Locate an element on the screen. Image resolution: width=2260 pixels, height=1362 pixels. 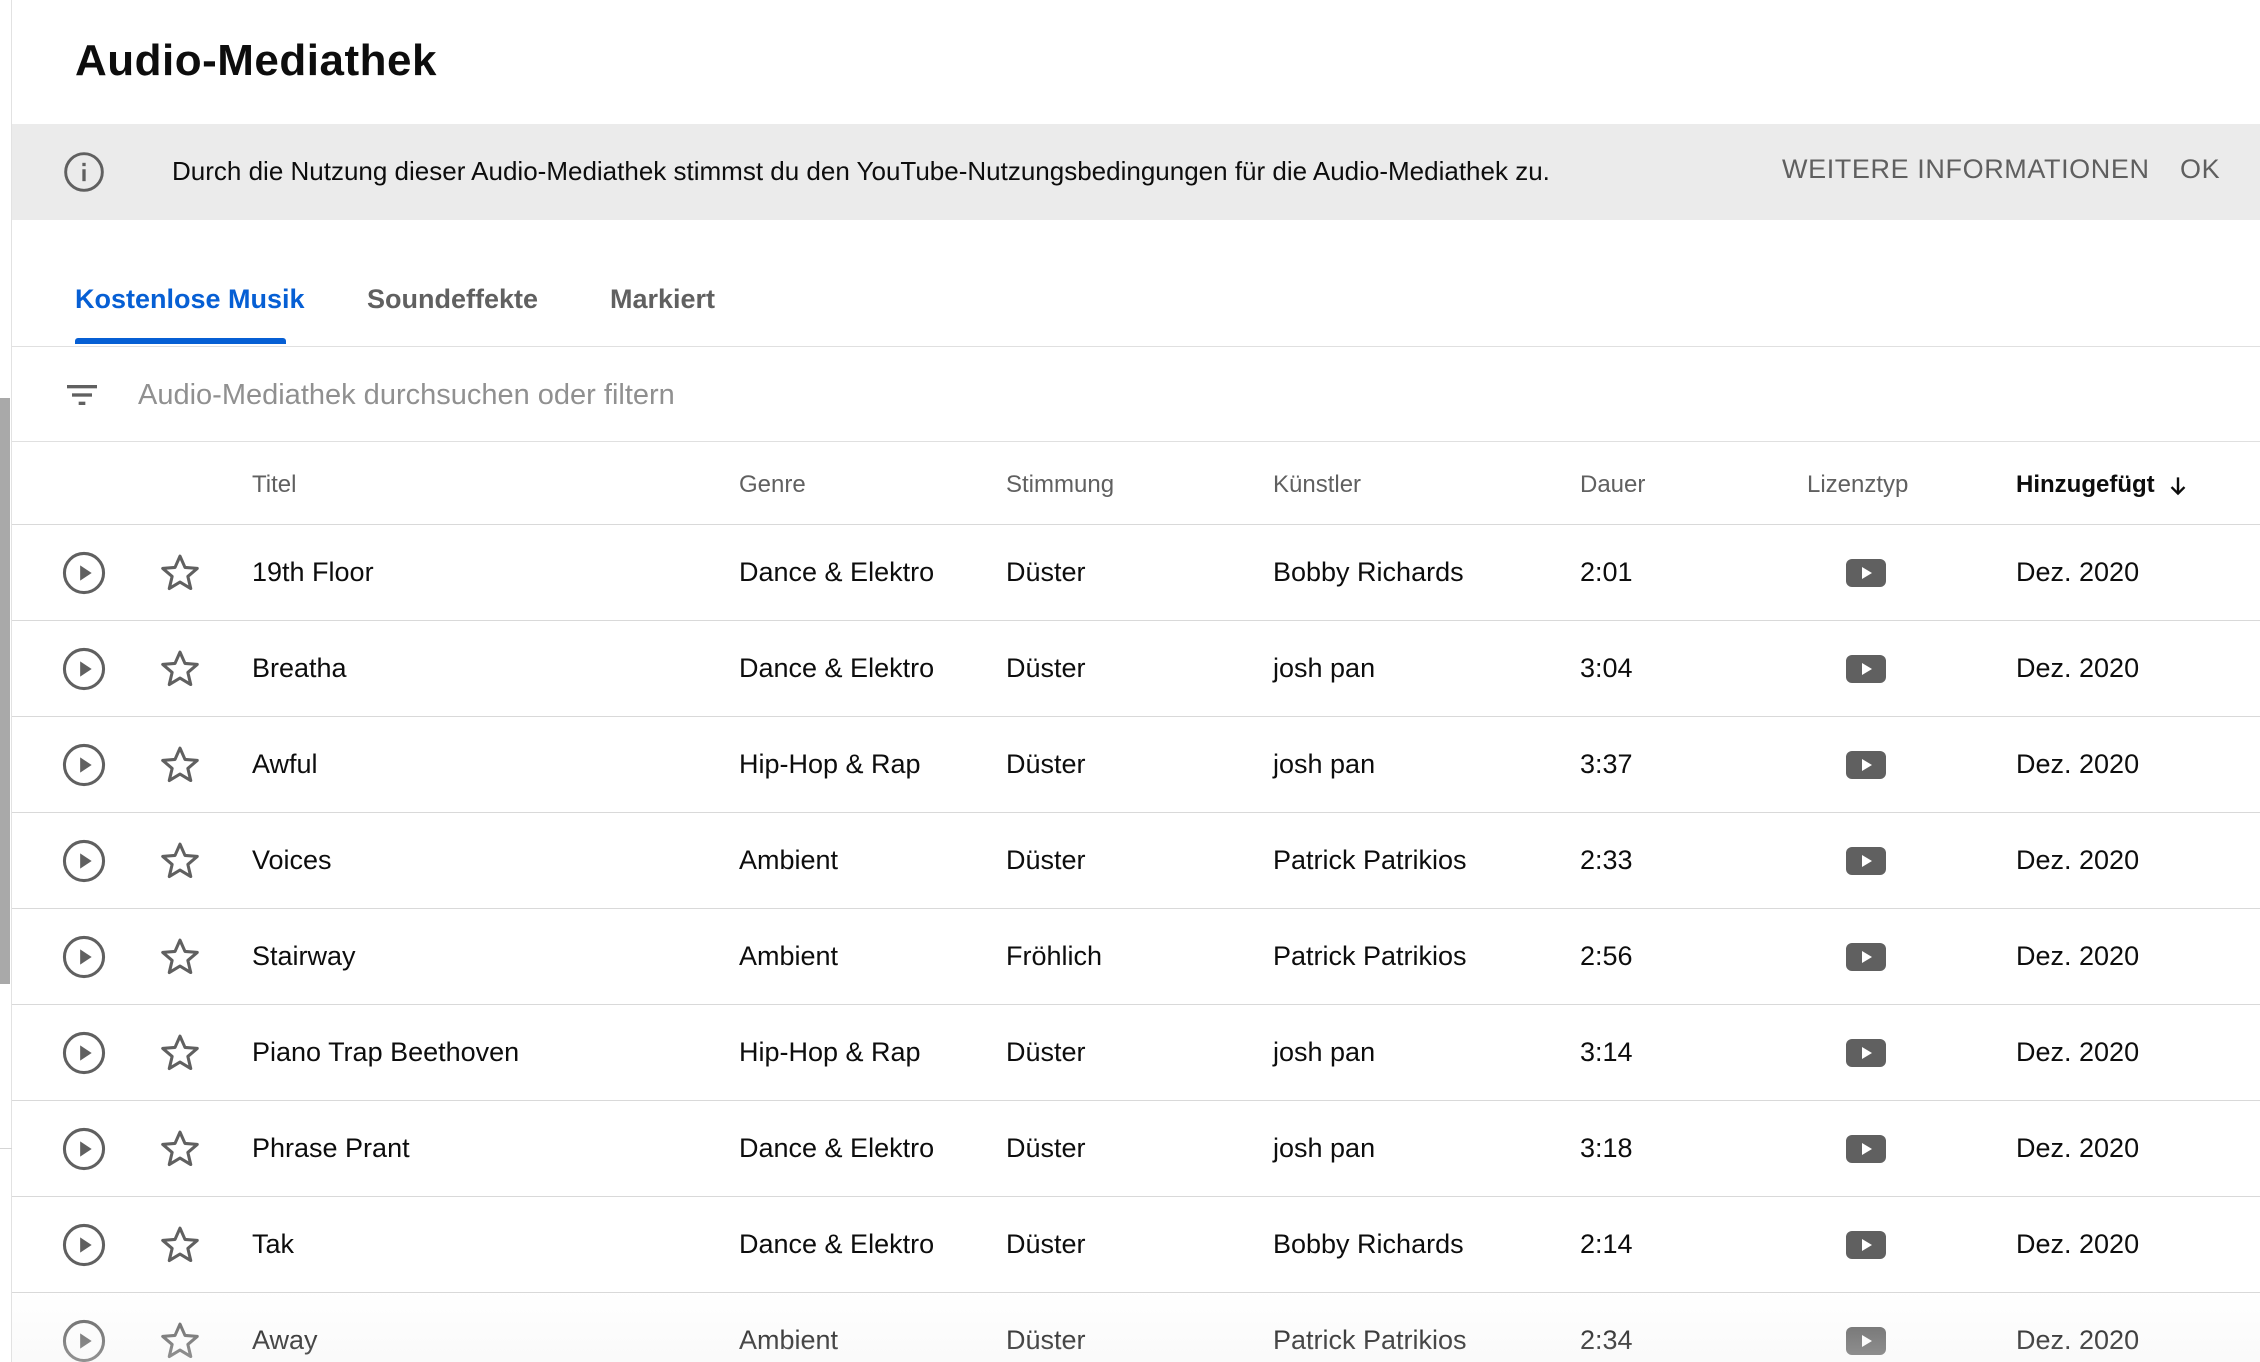
track-duration: 2:34 is located at coordinates (1606, 1340).